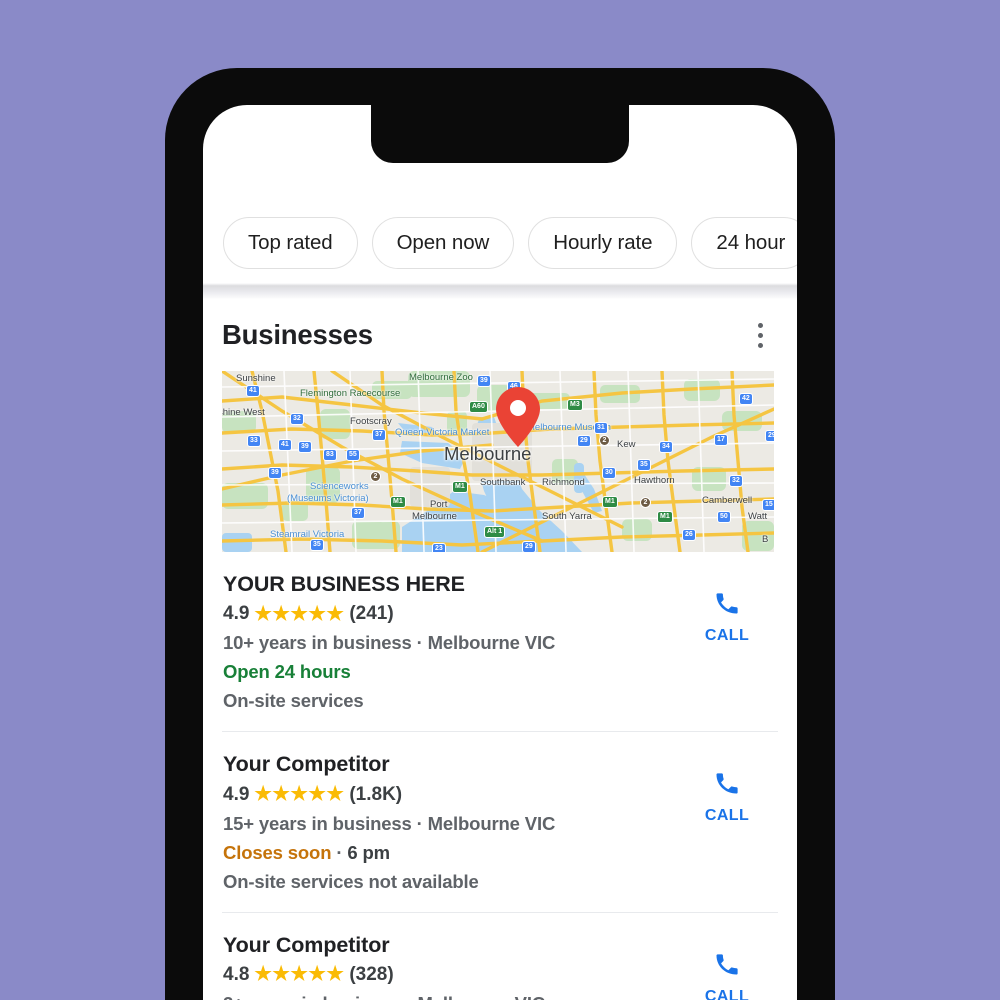 This screenshot has height=1000, width=1000. Describe the element at coordinates (290, 243) in the screenshot. I see `filter-chip-top-rated: Top rated` at that location.